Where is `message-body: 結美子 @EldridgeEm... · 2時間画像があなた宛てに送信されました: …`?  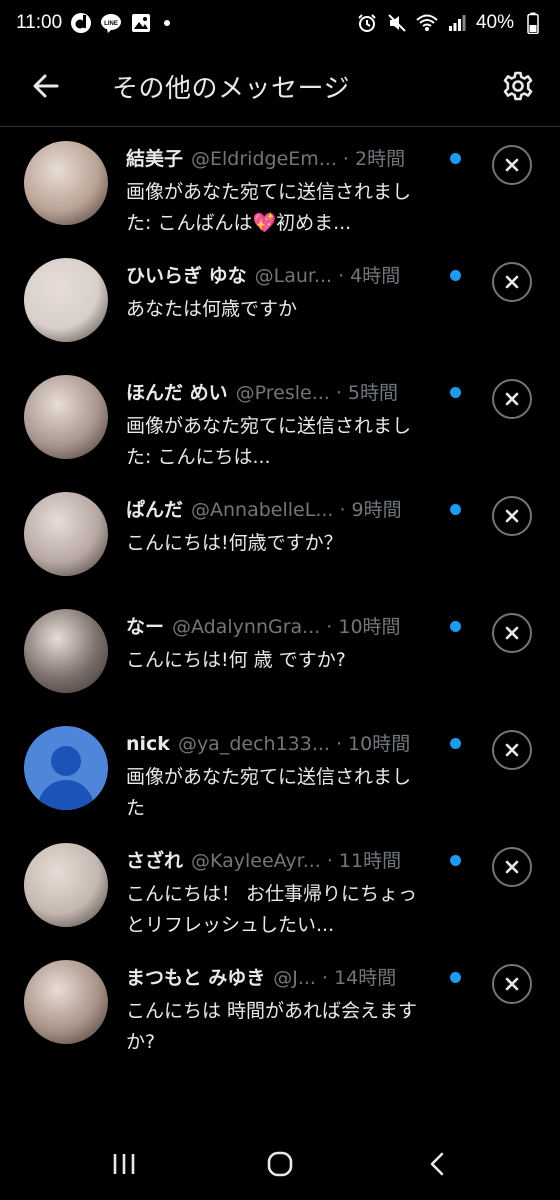 message-body: 結美子 @EldridgeEm... · 2時間画像があなた宛てに送信されました: … is located at coordinates (296, 192).